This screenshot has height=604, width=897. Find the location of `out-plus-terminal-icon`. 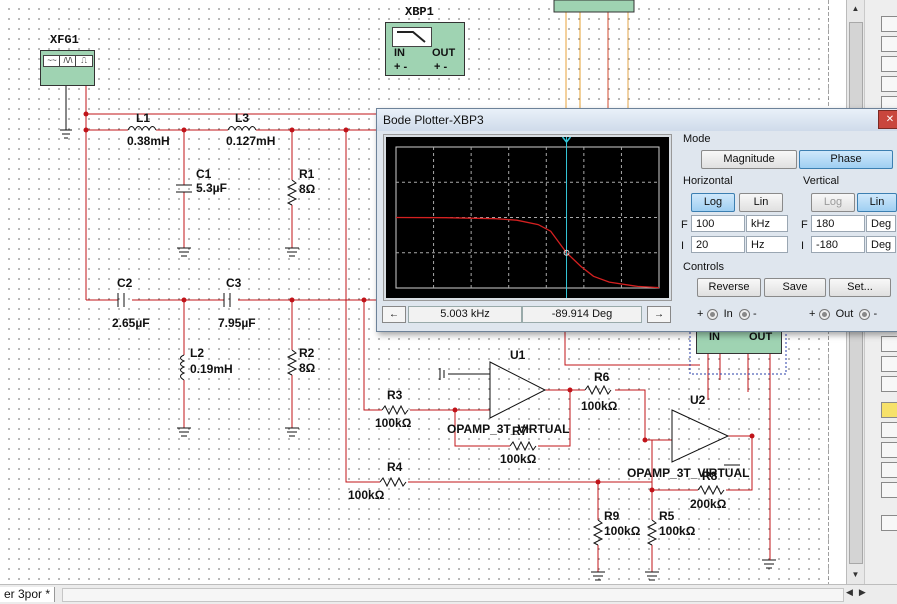

out-plus-terminal-icon is located at coordinates (824, 314).